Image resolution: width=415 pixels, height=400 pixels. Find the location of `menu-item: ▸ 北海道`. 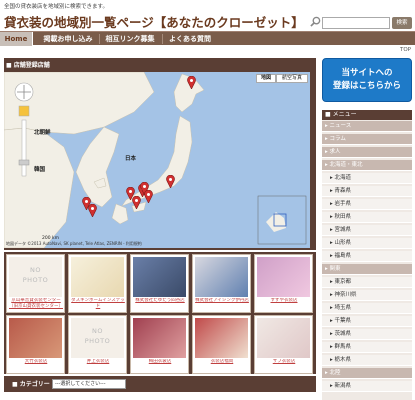

menu-item: ▸ 北海道 is located at coordinates (367, 178).